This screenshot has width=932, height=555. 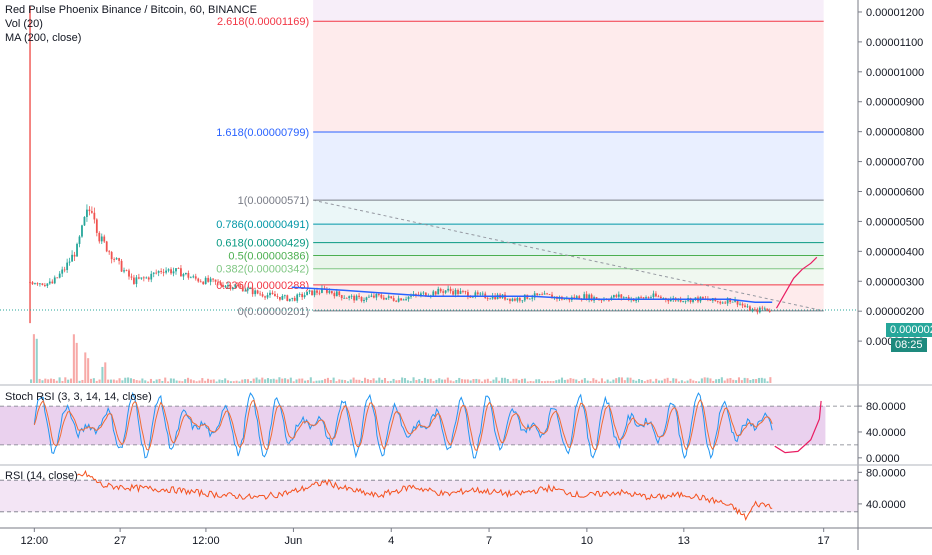 I want to click on stoch-tick-label: 0.0000, so click(x=883, y=459).